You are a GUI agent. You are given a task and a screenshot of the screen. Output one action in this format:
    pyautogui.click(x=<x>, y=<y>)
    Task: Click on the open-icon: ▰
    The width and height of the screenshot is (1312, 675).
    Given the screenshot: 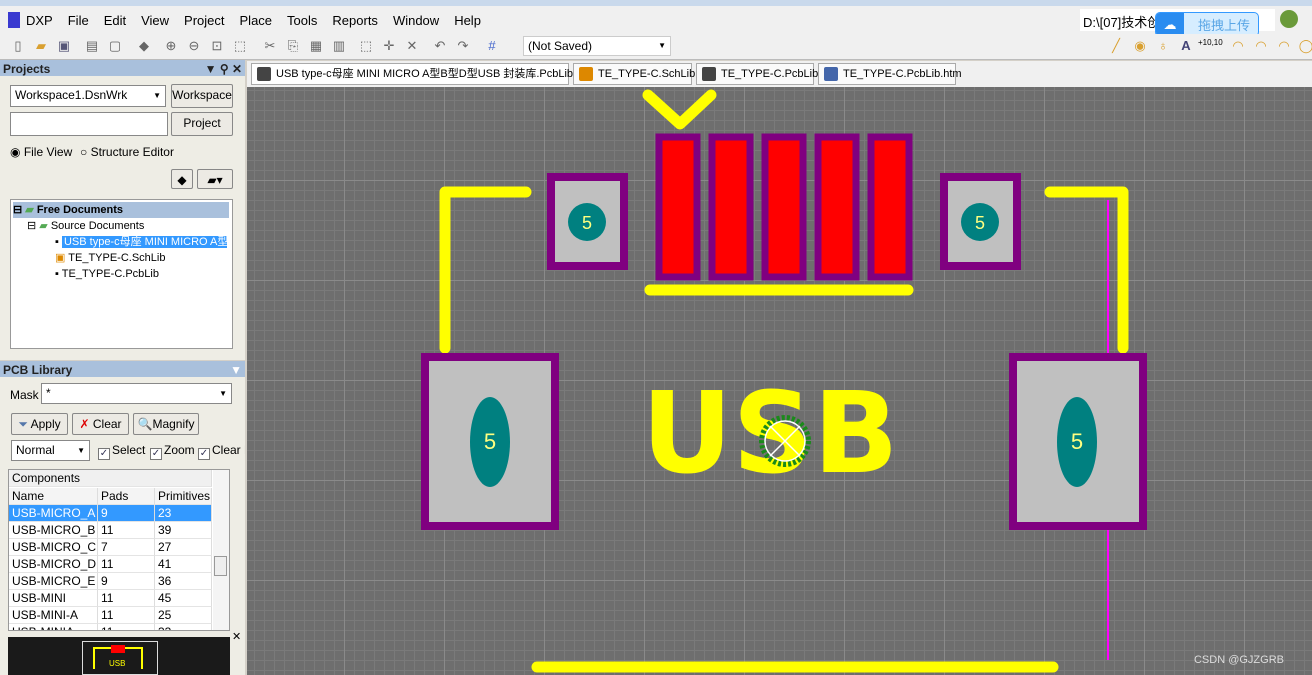 What is the action you would take?
    pyautogui.click(x=41, y=46)
    